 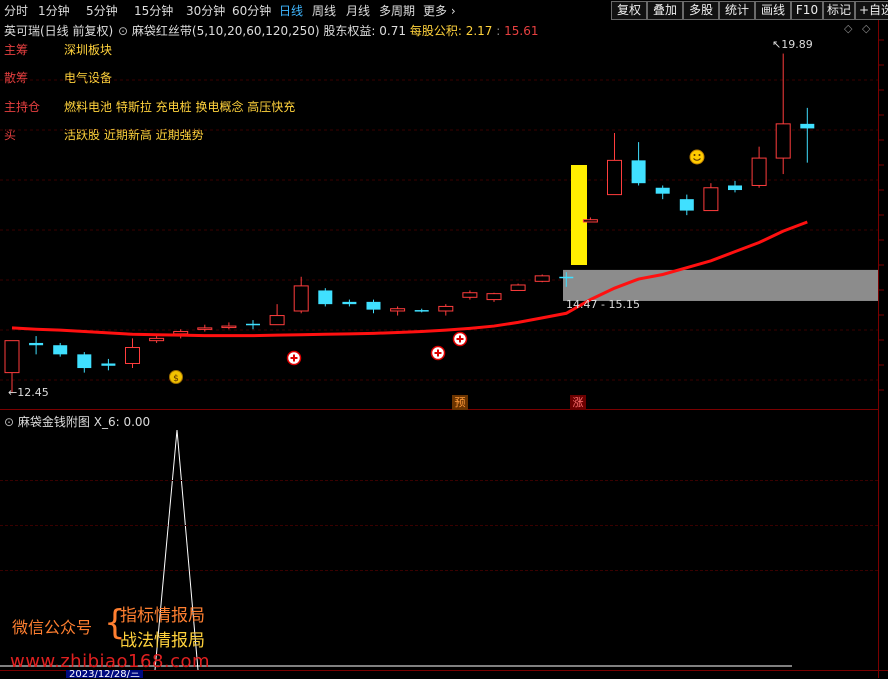 What do you see at coordinates (33, 392) in the screenshot?
I see `low-price-value: 12.45` at bounding box center [33, 392].